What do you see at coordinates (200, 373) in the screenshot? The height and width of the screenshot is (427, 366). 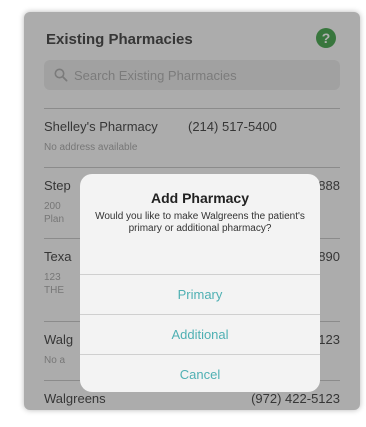 I see `cancel-button: Cancel` at bounding box center [200, 373].